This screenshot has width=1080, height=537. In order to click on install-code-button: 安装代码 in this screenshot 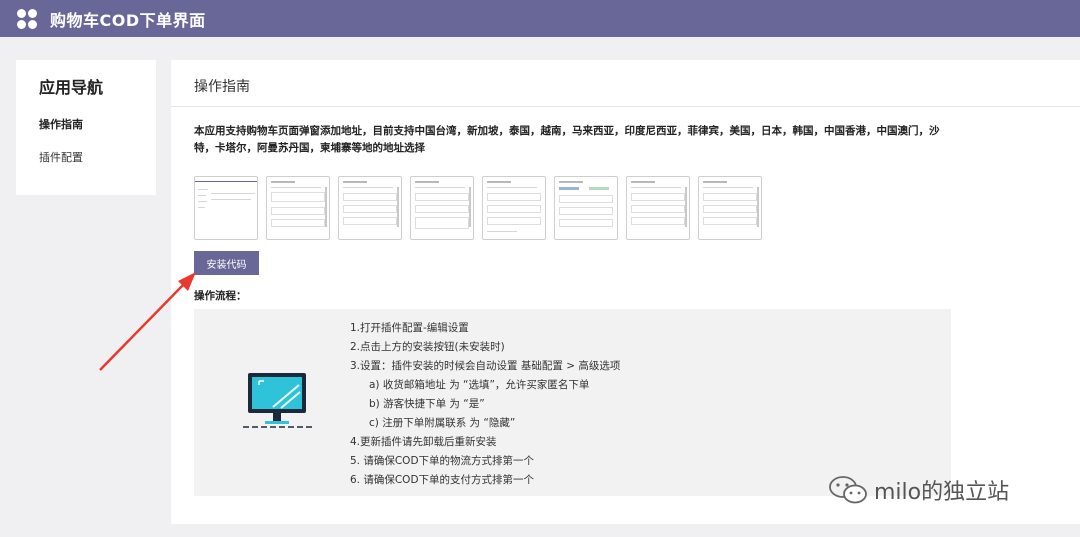, I will do `click(226, 263)`.